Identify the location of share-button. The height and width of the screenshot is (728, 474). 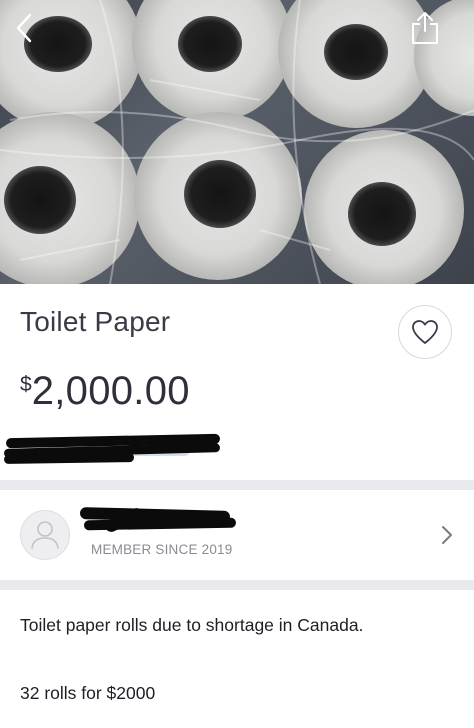
(425, 28).